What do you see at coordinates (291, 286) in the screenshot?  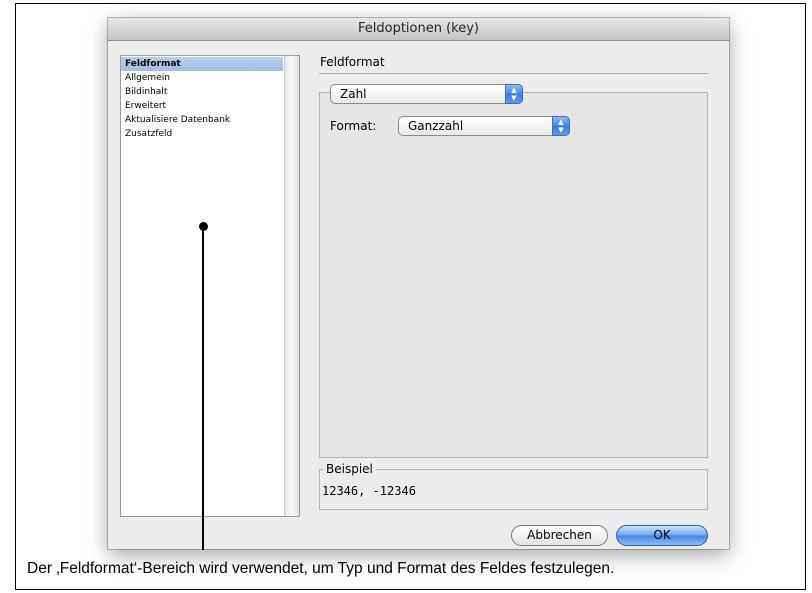 I see `sidebar-scrollbar` at bounding box center [291, 286].